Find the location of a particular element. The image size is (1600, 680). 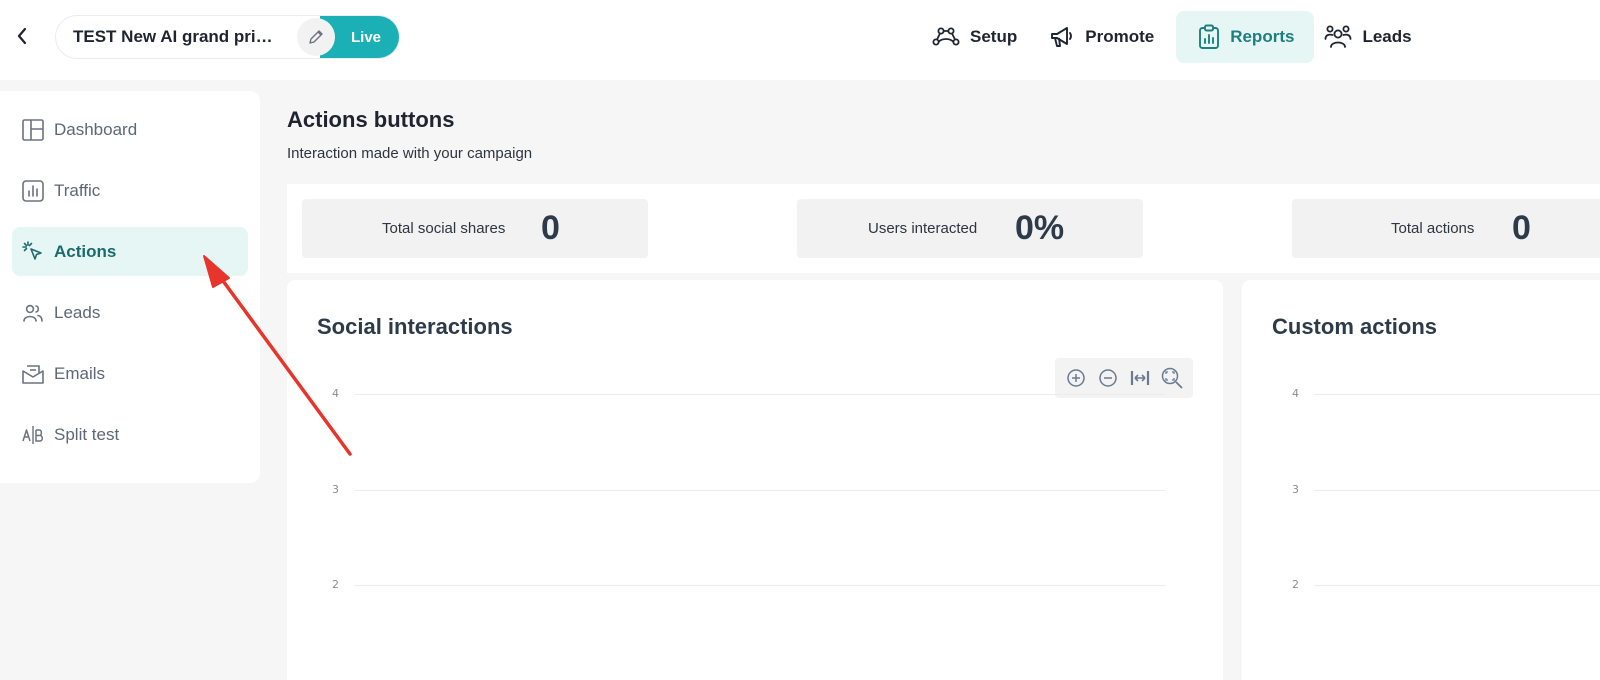

layout-icon is located at coordinates (33, 129).